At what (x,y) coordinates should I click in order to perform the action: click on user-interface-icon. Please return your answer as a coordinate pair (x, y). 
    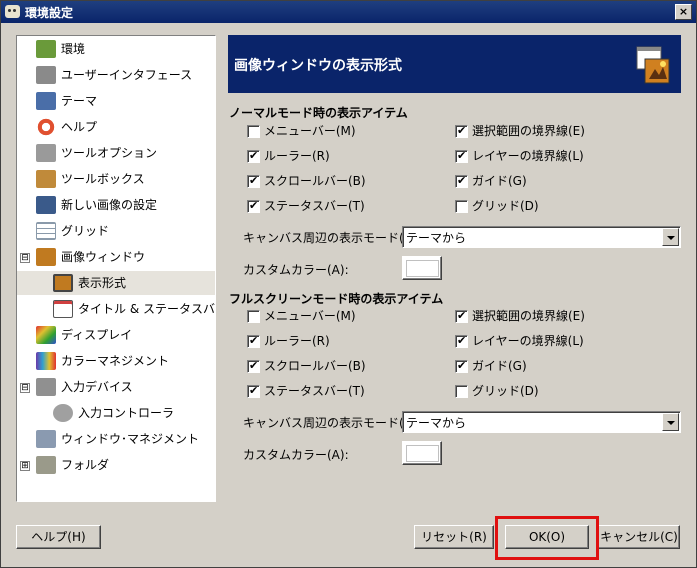
    Looking at the image, I should click on (46, 75).